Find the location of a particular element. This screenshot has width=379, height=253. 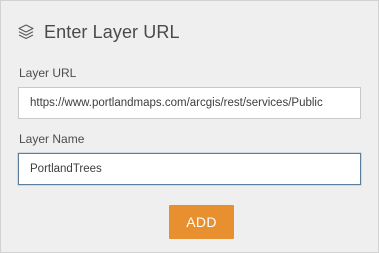

panel-title: Enter Layer URL is located at coordinates (112, 31).